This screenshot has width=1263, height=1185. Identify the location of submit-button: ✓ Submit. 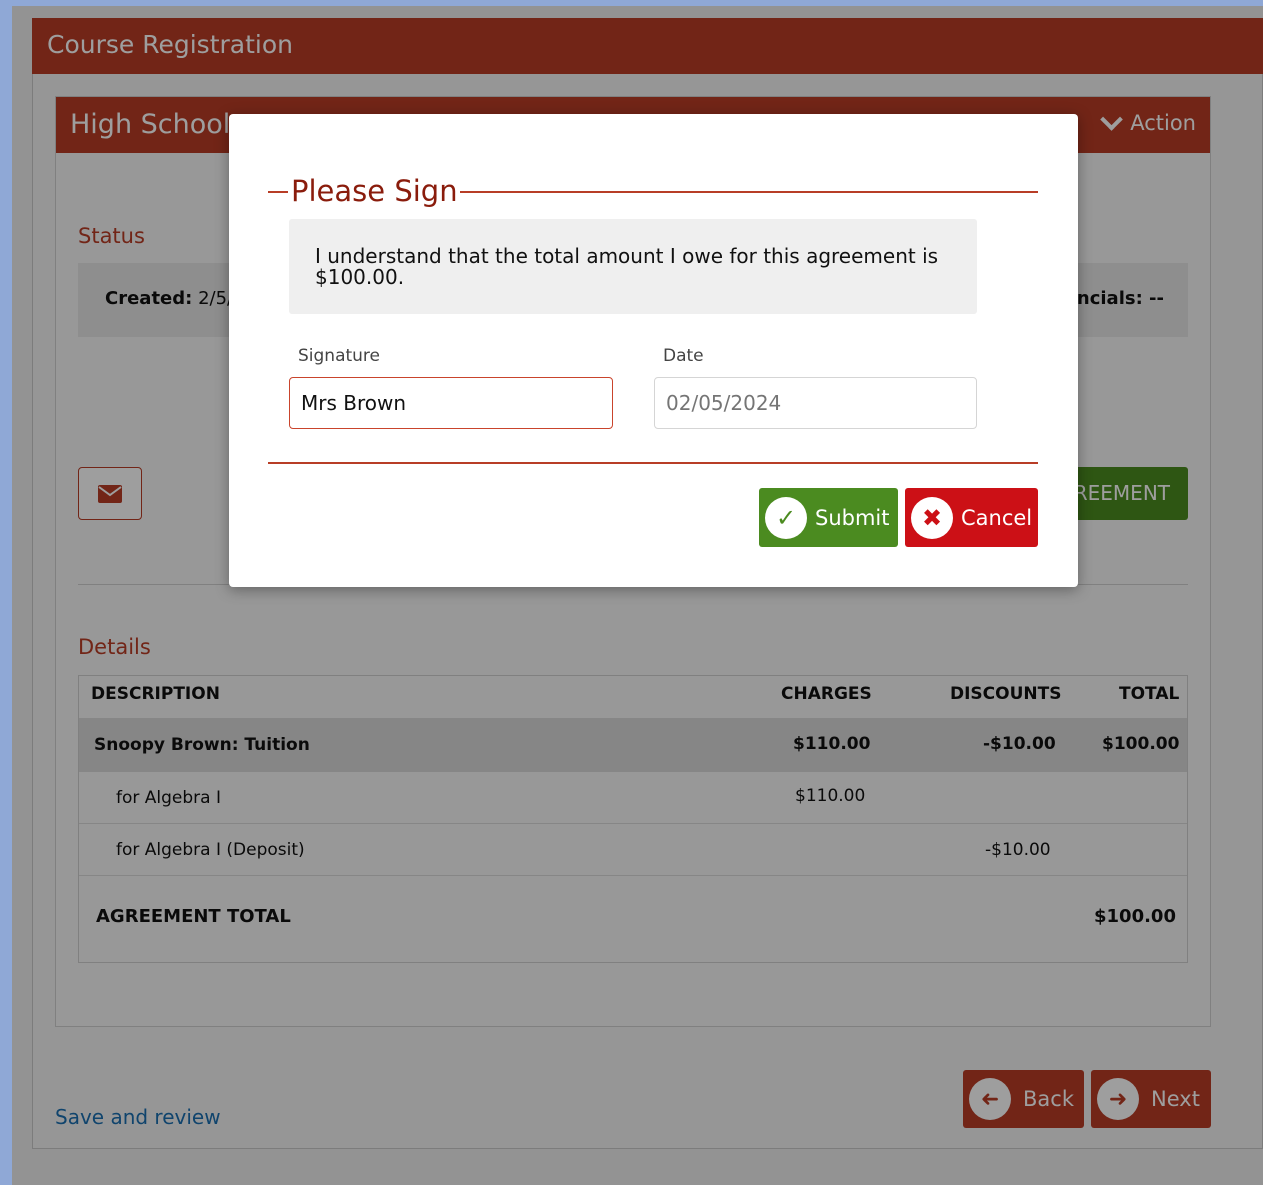
(828, 517).